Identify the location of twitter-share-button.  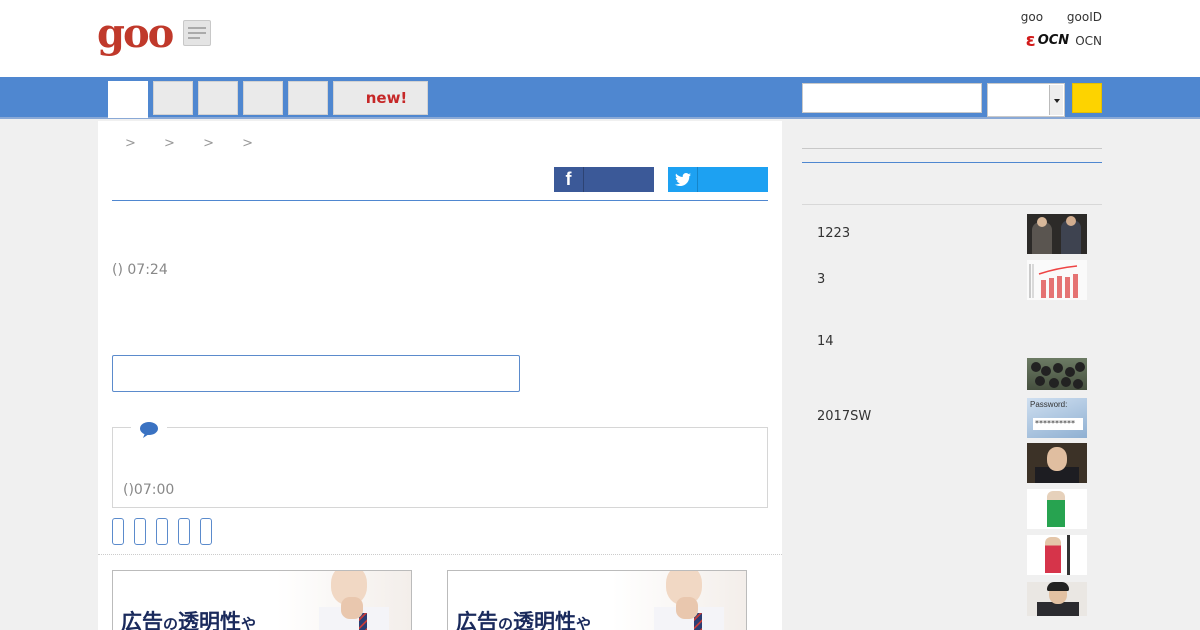
(718, 179).